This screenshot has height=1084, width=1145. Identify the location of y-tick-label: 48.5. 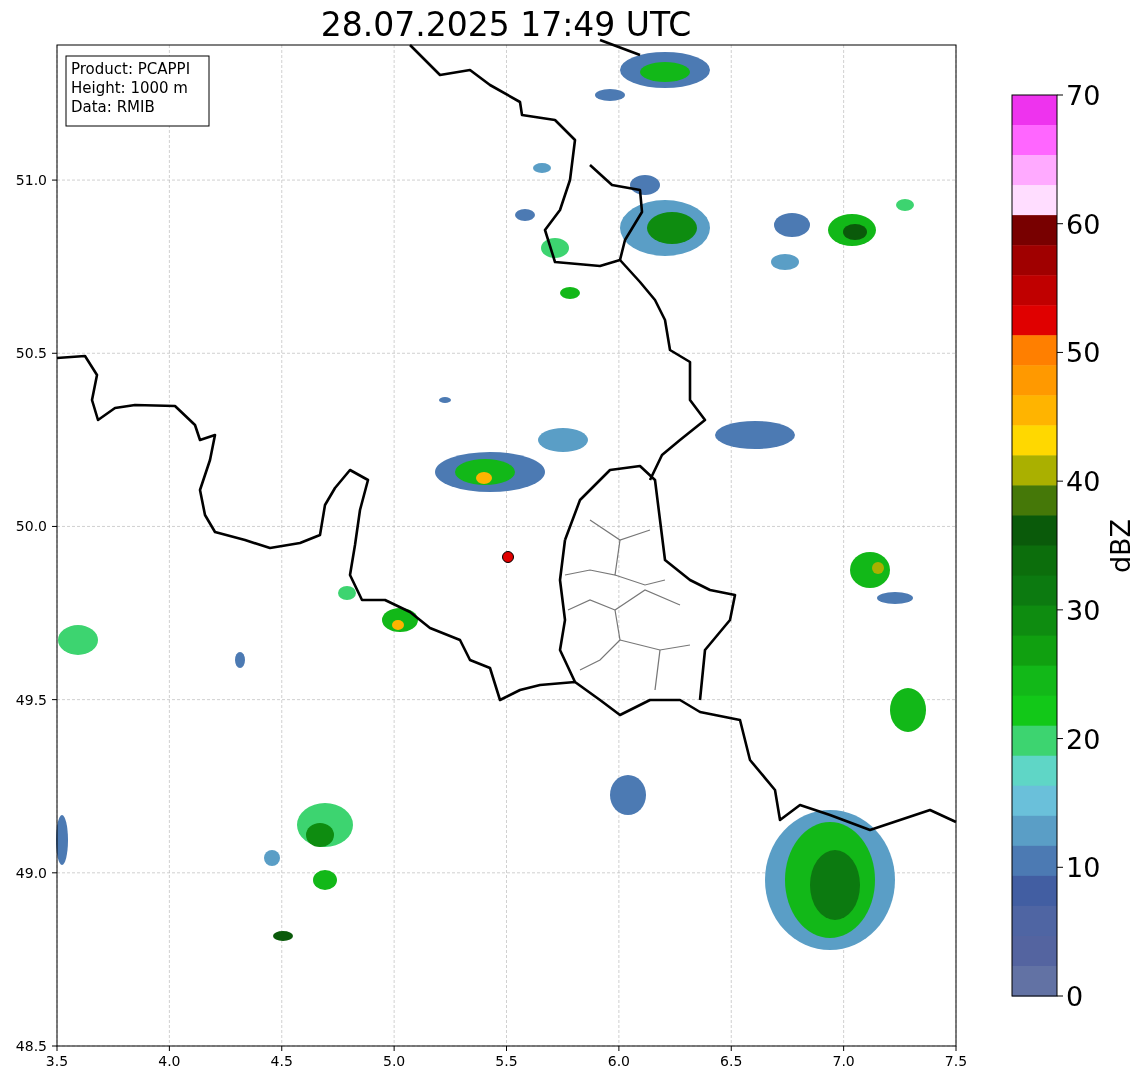
(31, 1046).